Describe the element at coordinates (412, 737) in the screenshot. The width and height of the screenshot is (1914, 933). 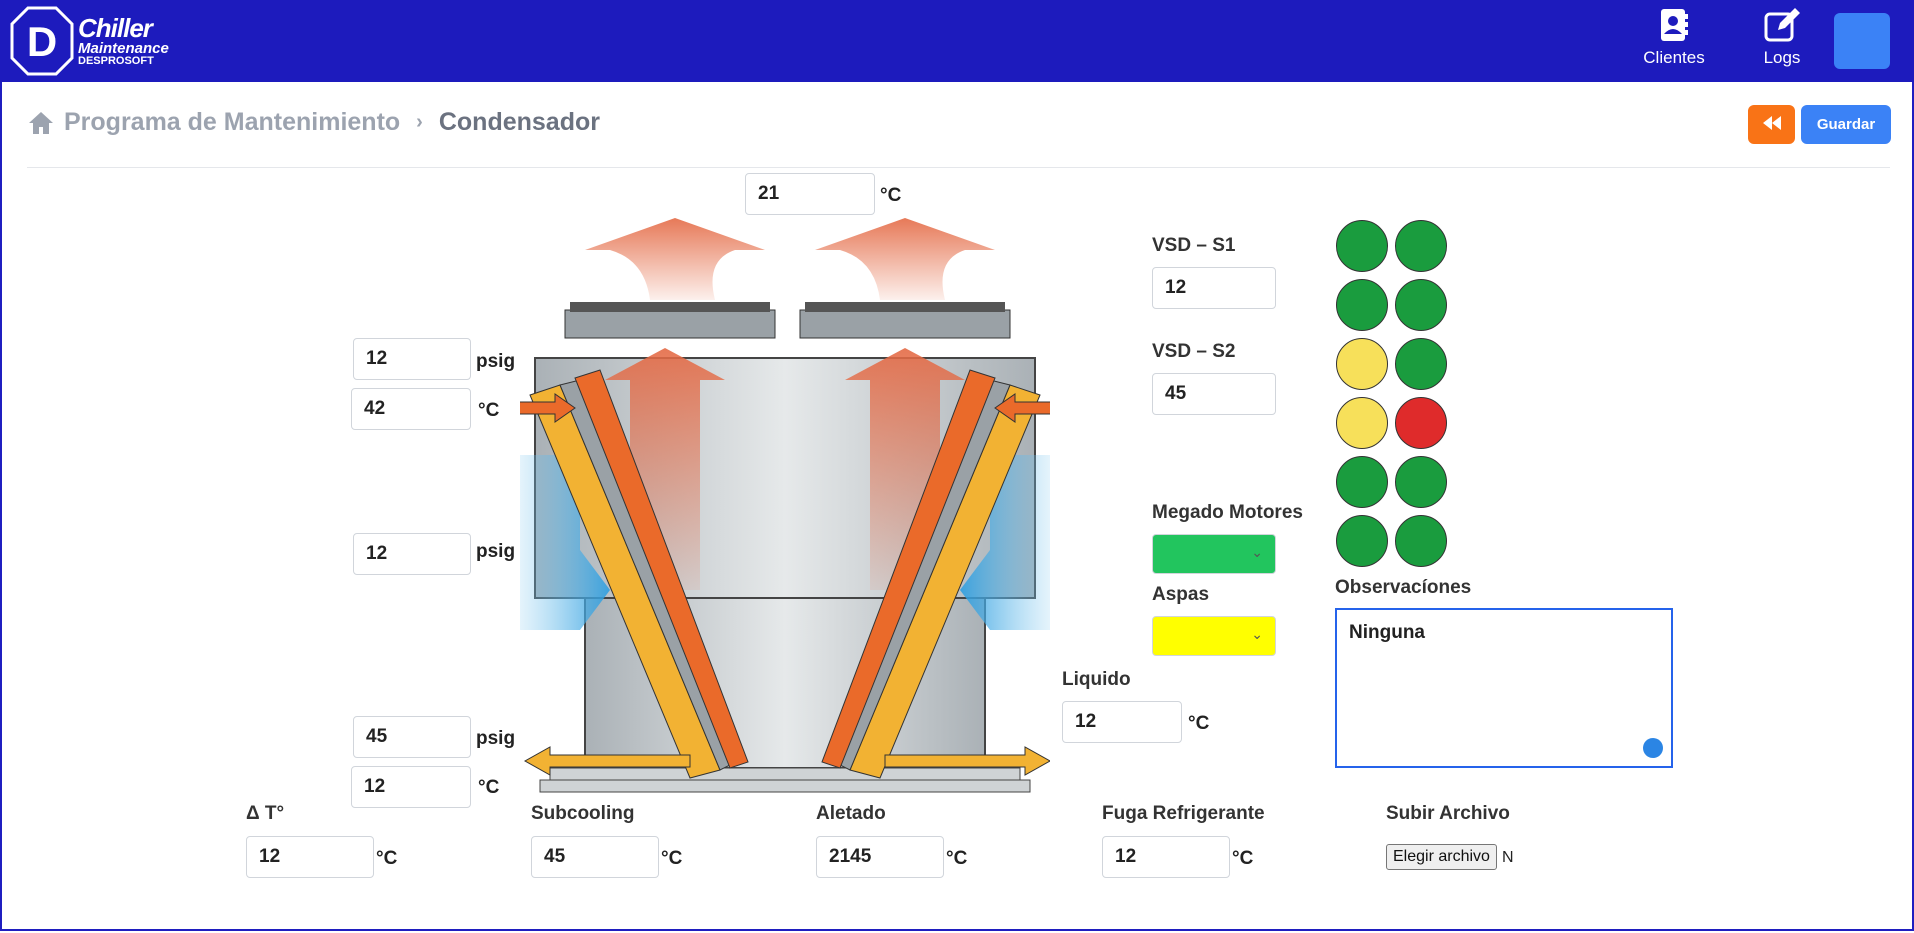
I see `outlet-pressure-input: 45` at that location.